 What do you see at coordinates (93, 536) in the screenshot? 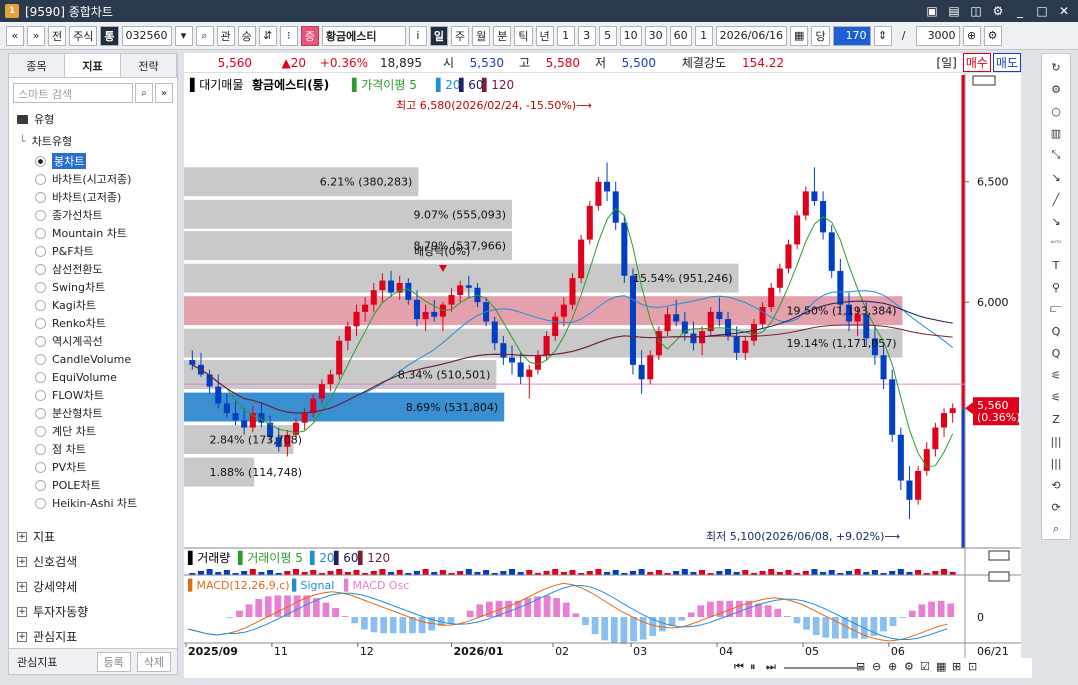
I see `indicator-group-0: + 지표` at bounding box center [93, 536].